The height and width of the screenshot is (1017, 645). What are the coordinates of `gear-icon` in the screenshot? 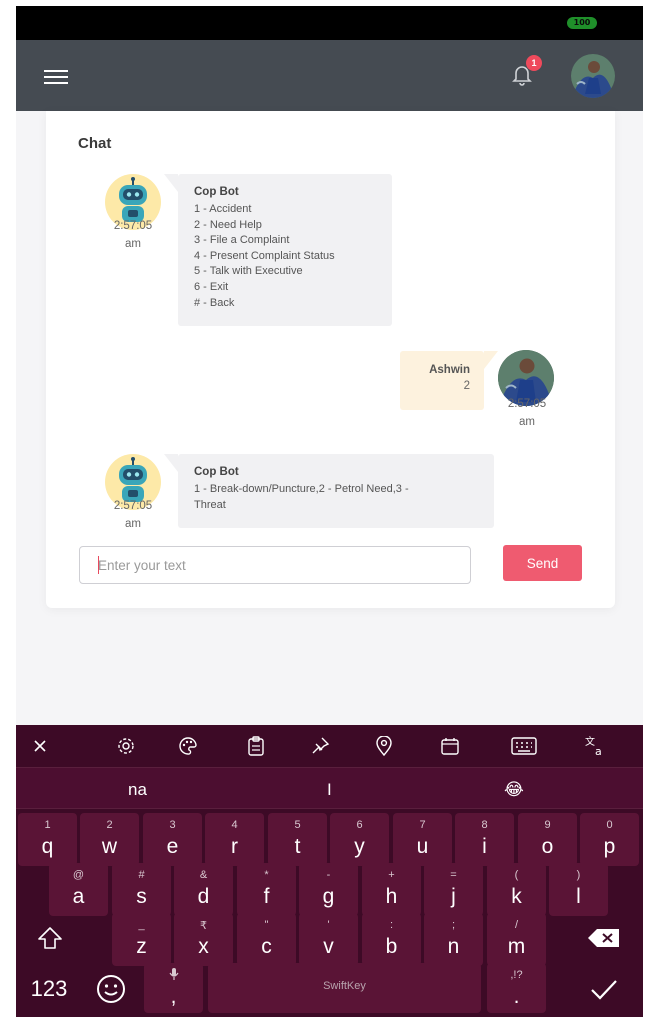 It's located at (126, 746).